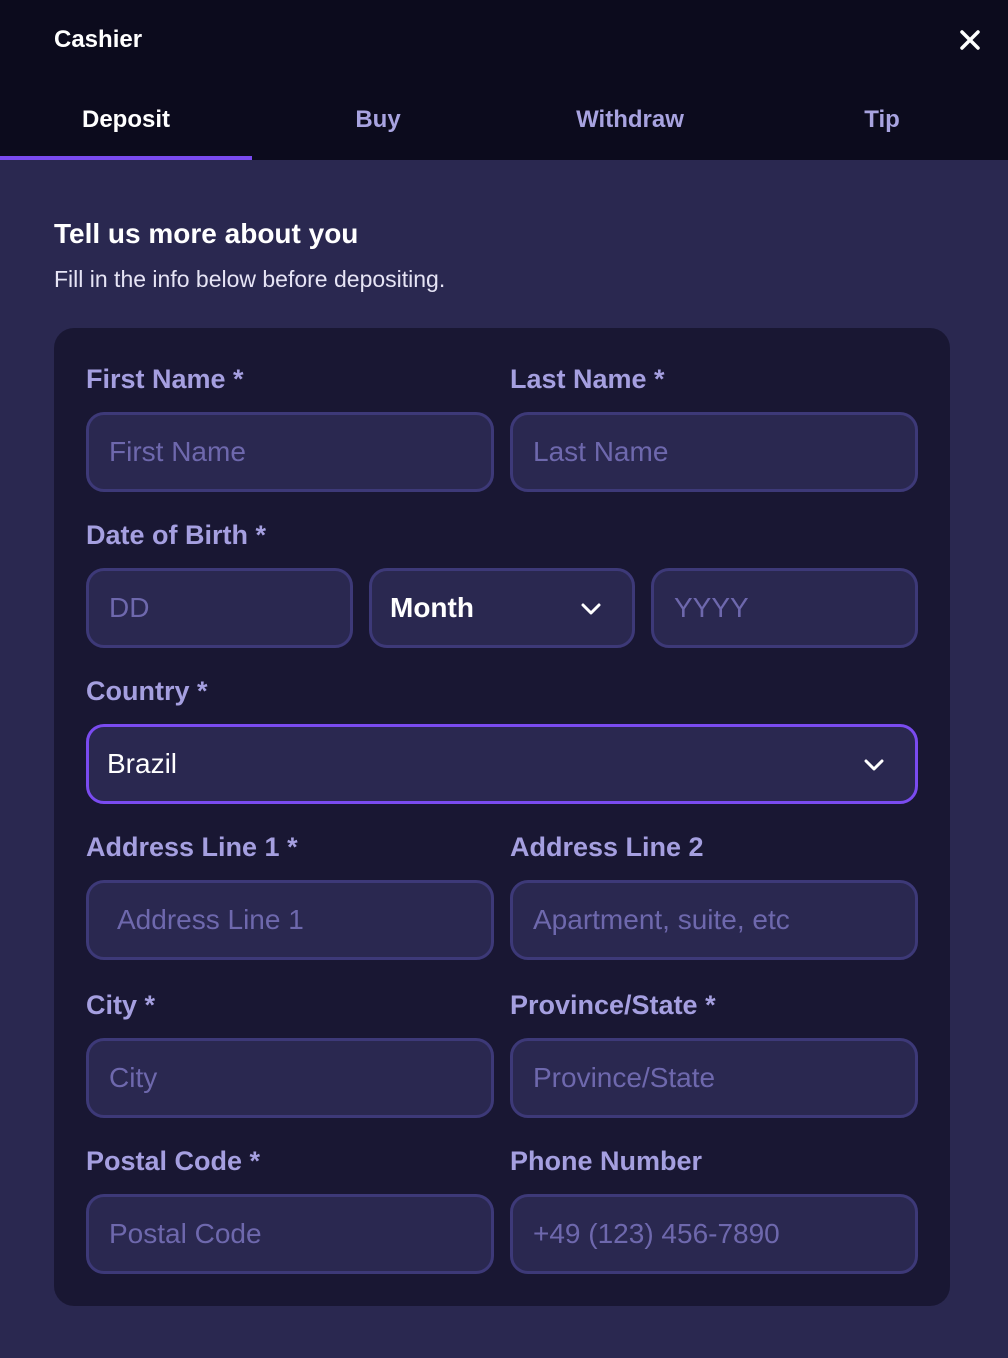  What do you see at coordinates (793, 608) in the screenshot?
I see `dob-year-input` at bounding box center [793, 608].